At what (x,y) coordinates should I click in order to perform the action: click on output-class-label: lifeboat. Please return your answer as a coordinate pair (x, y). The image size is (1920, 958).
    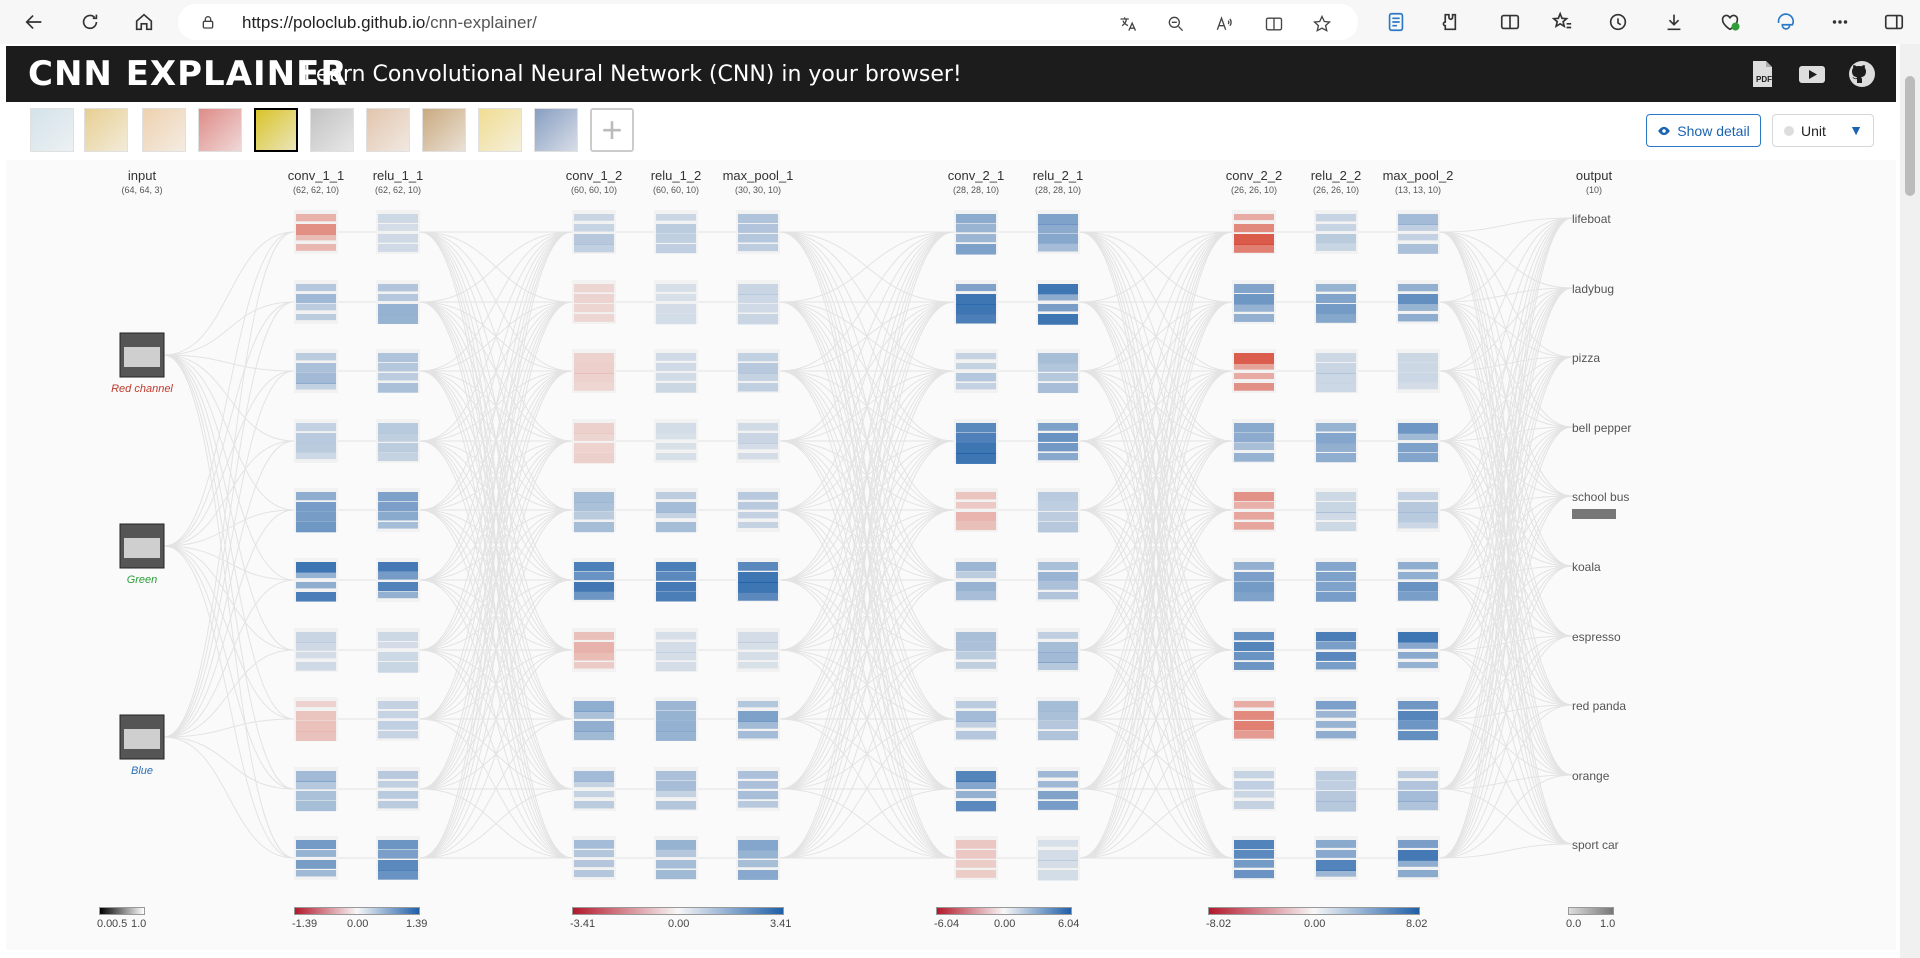
    Looking at the image, I should click on (1591, 219).